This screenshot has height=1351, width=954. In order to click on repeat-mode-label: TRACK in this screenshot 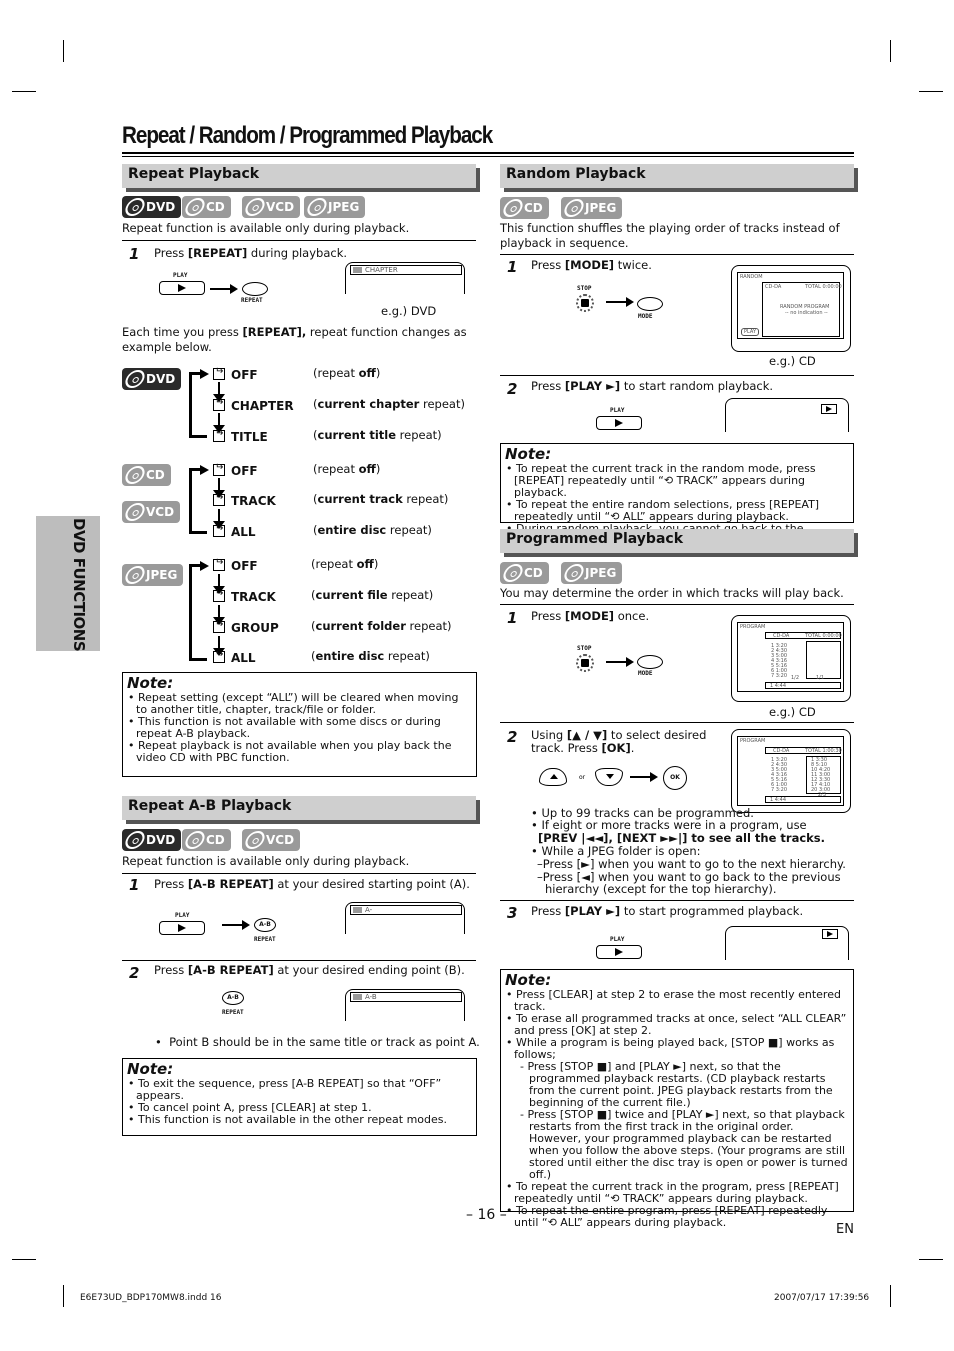, I will do `click(253, 597)`.